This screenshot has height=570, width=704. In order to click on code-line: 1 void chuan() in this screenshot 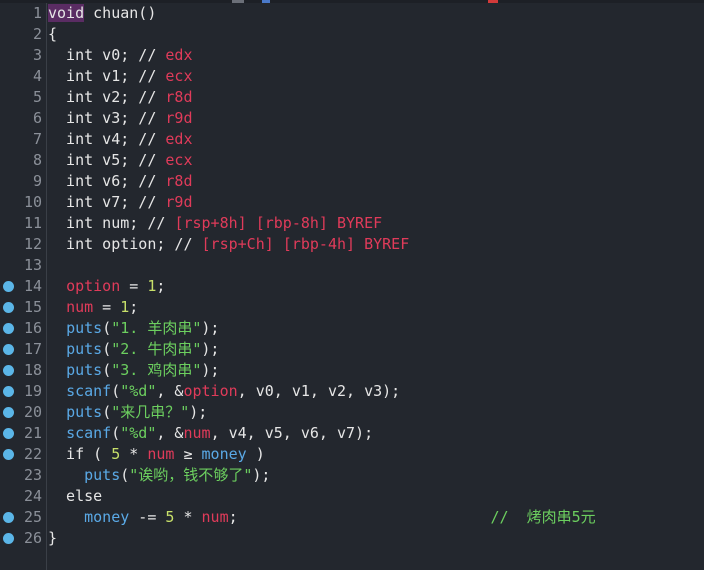, I will do `click(352, 13)`.